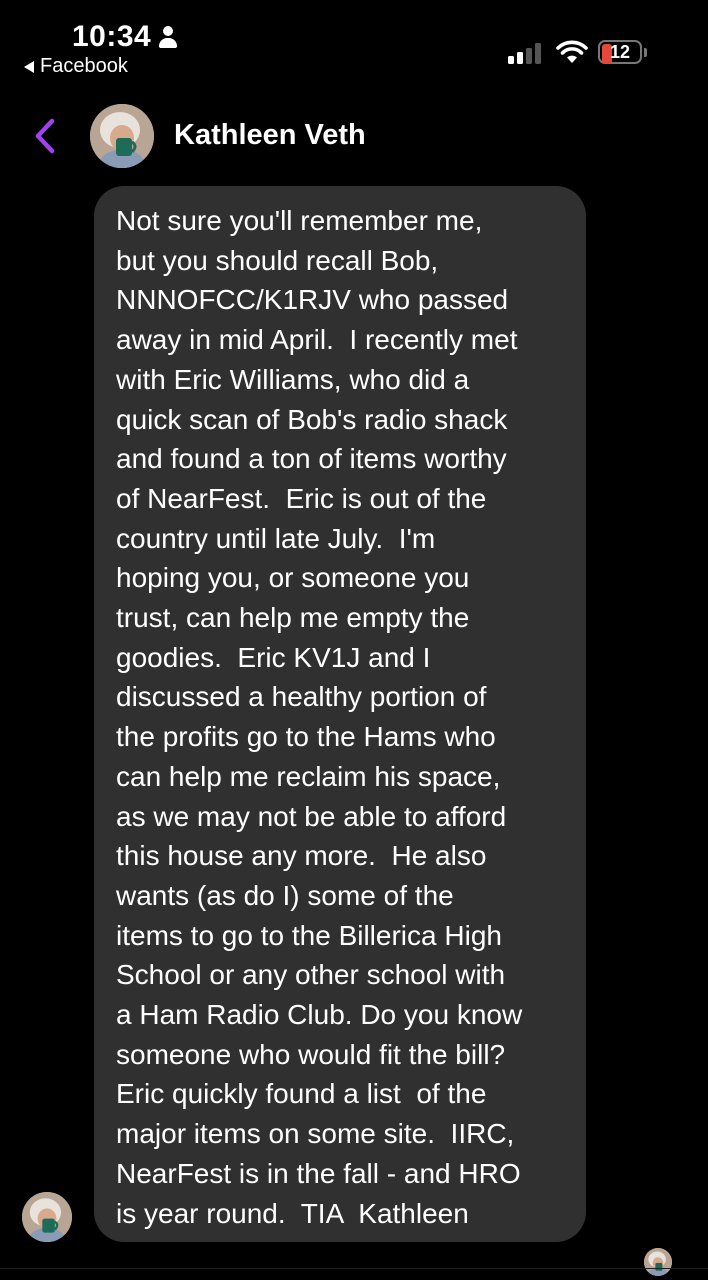 The width and height of the screenshot is (708, 1280). What do you see at coordinates (315, 1134) in the screenshot?
I see `message-line: major items on some site. IIRC,` at bounding box center [315, 1134].